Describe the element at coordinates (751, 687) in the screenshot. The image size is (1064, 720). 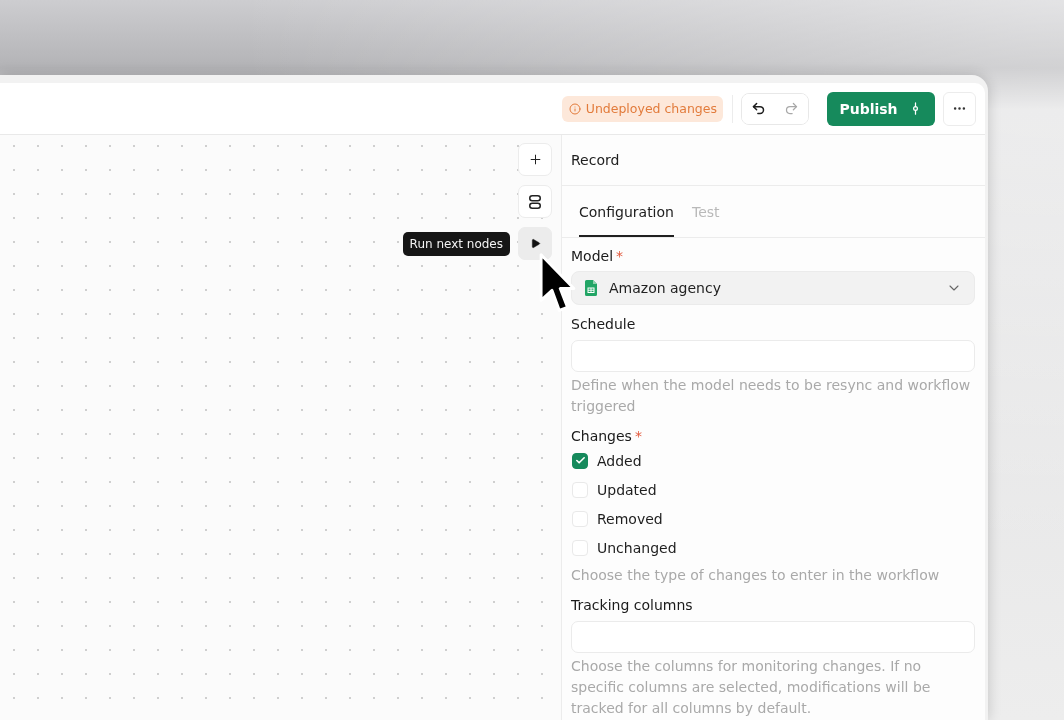
I see `help-text: Choose the columns for monitoring changes. If no specific columns are selected, modifications will be tracked for all columns by default.` at that location.